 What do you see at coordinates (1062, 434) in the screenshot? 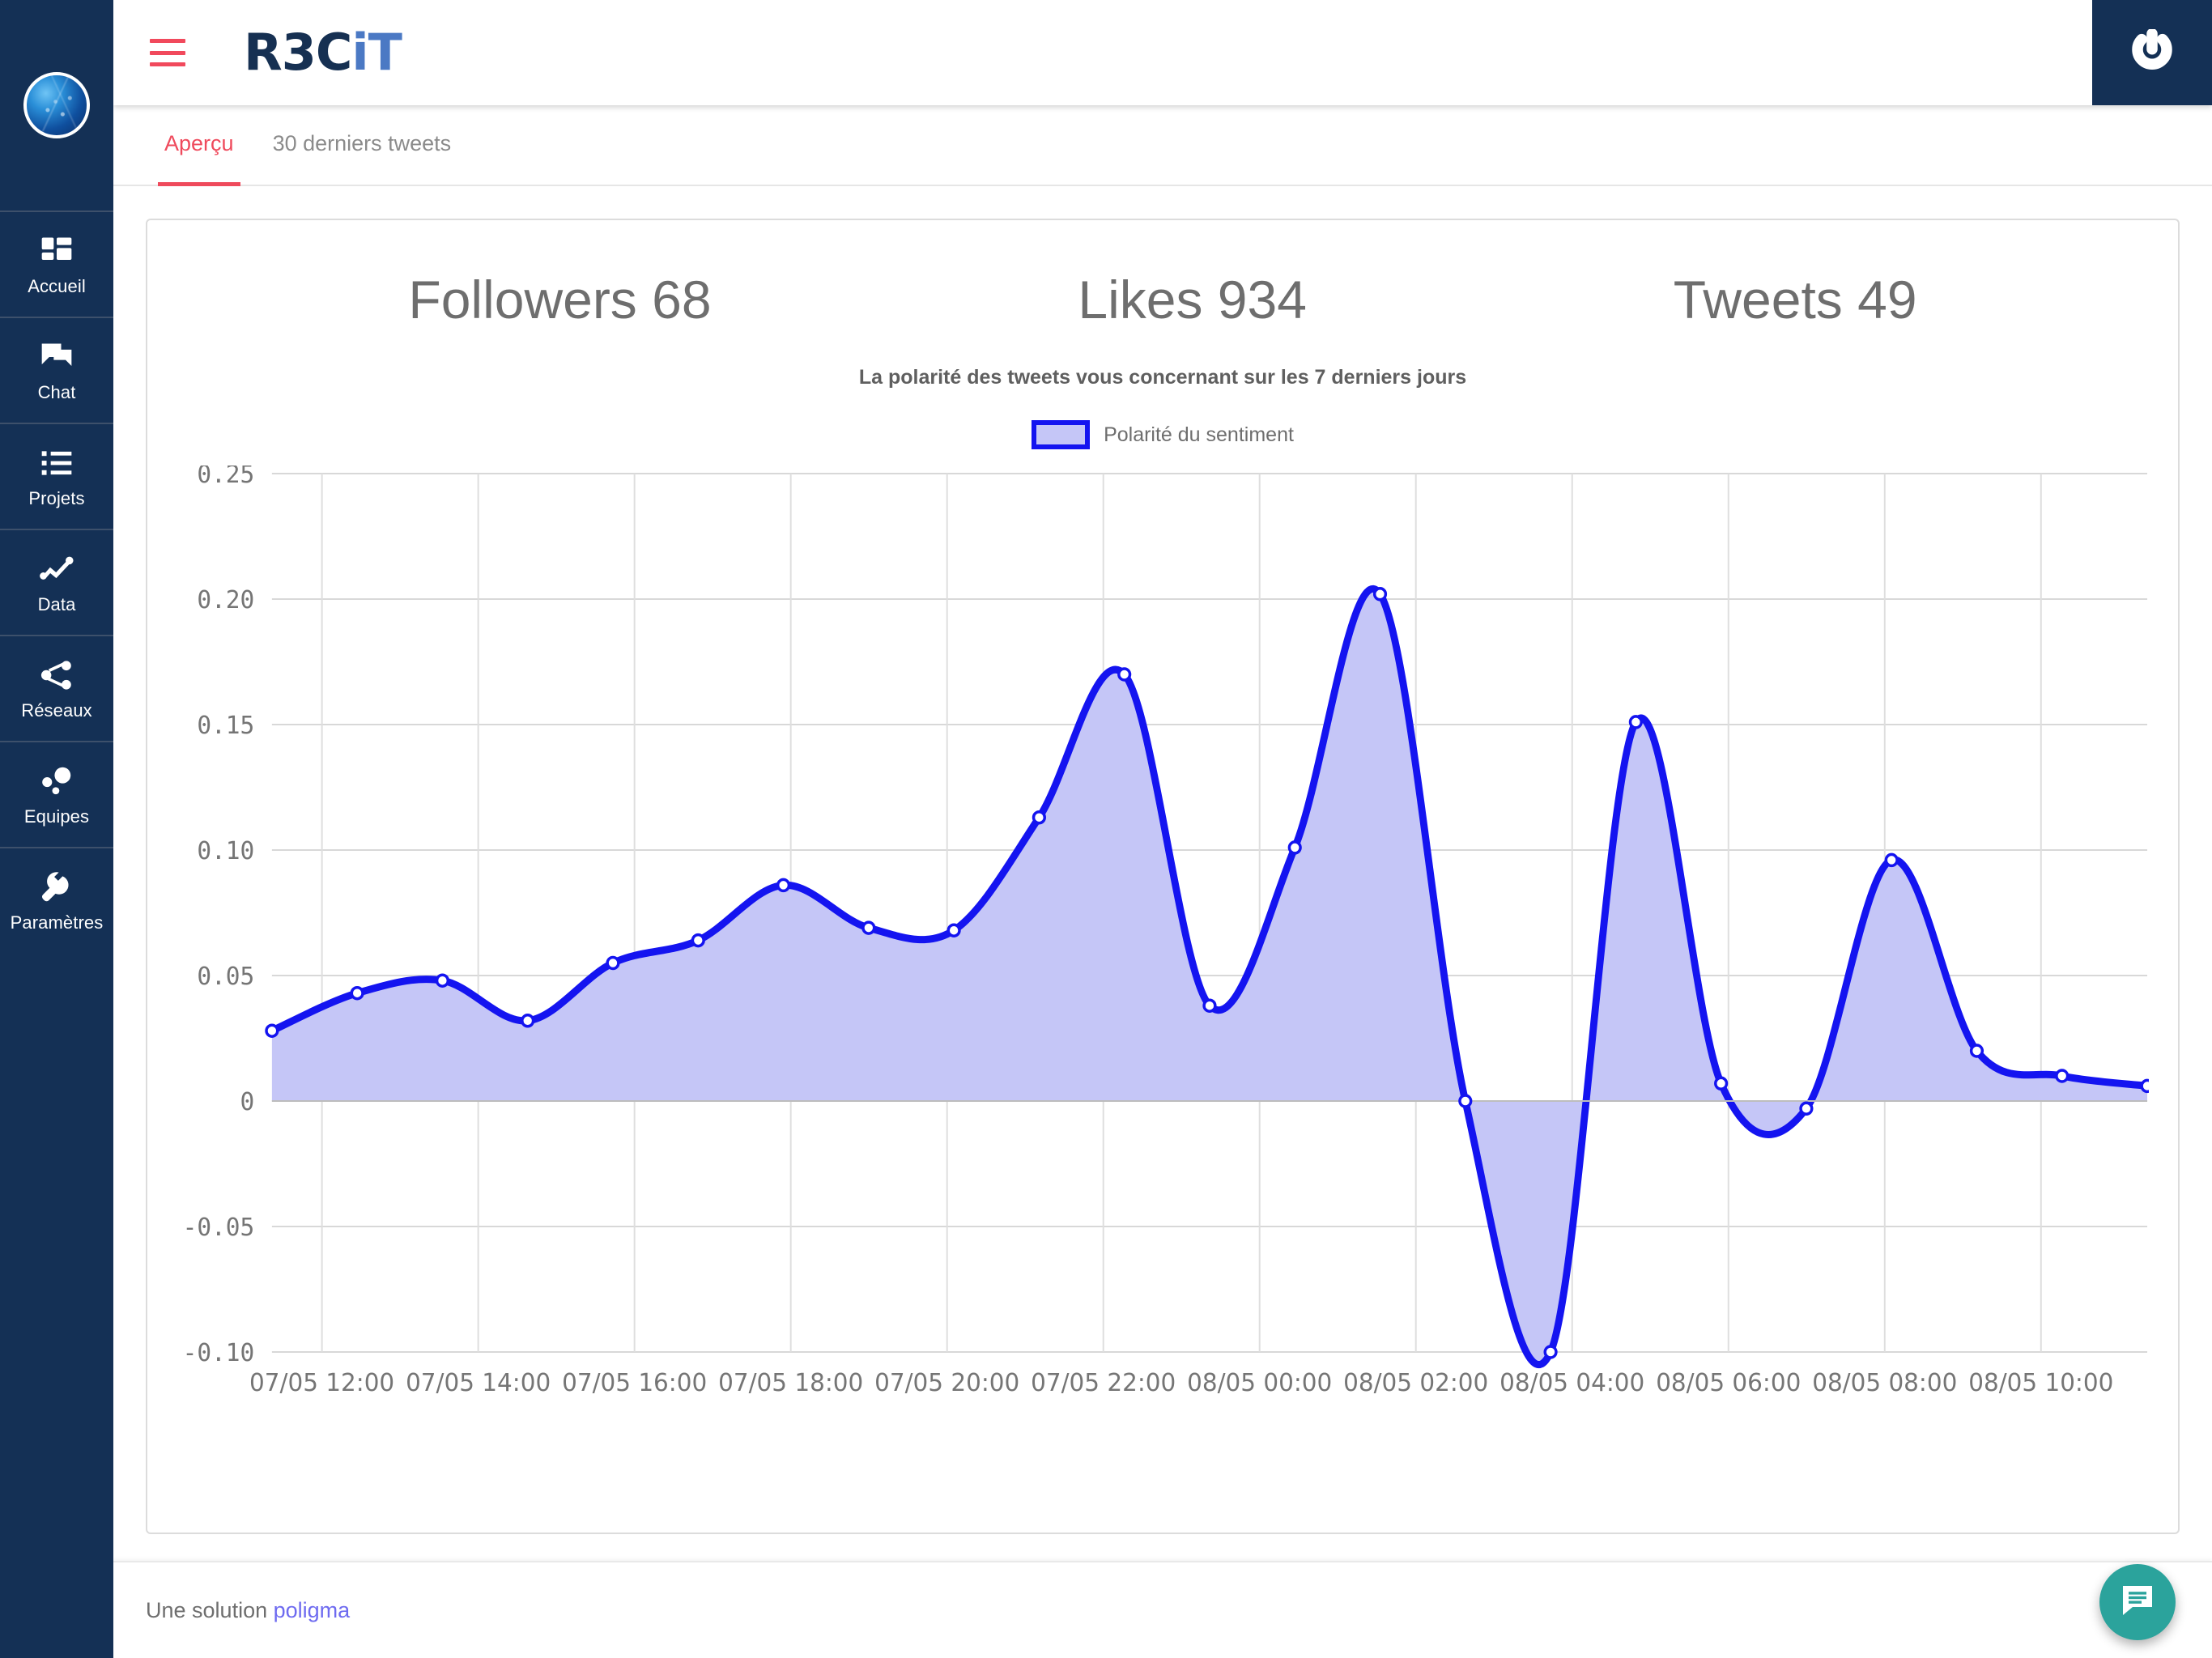
I see `legend-swatch` at bounding box center [1062, 434].